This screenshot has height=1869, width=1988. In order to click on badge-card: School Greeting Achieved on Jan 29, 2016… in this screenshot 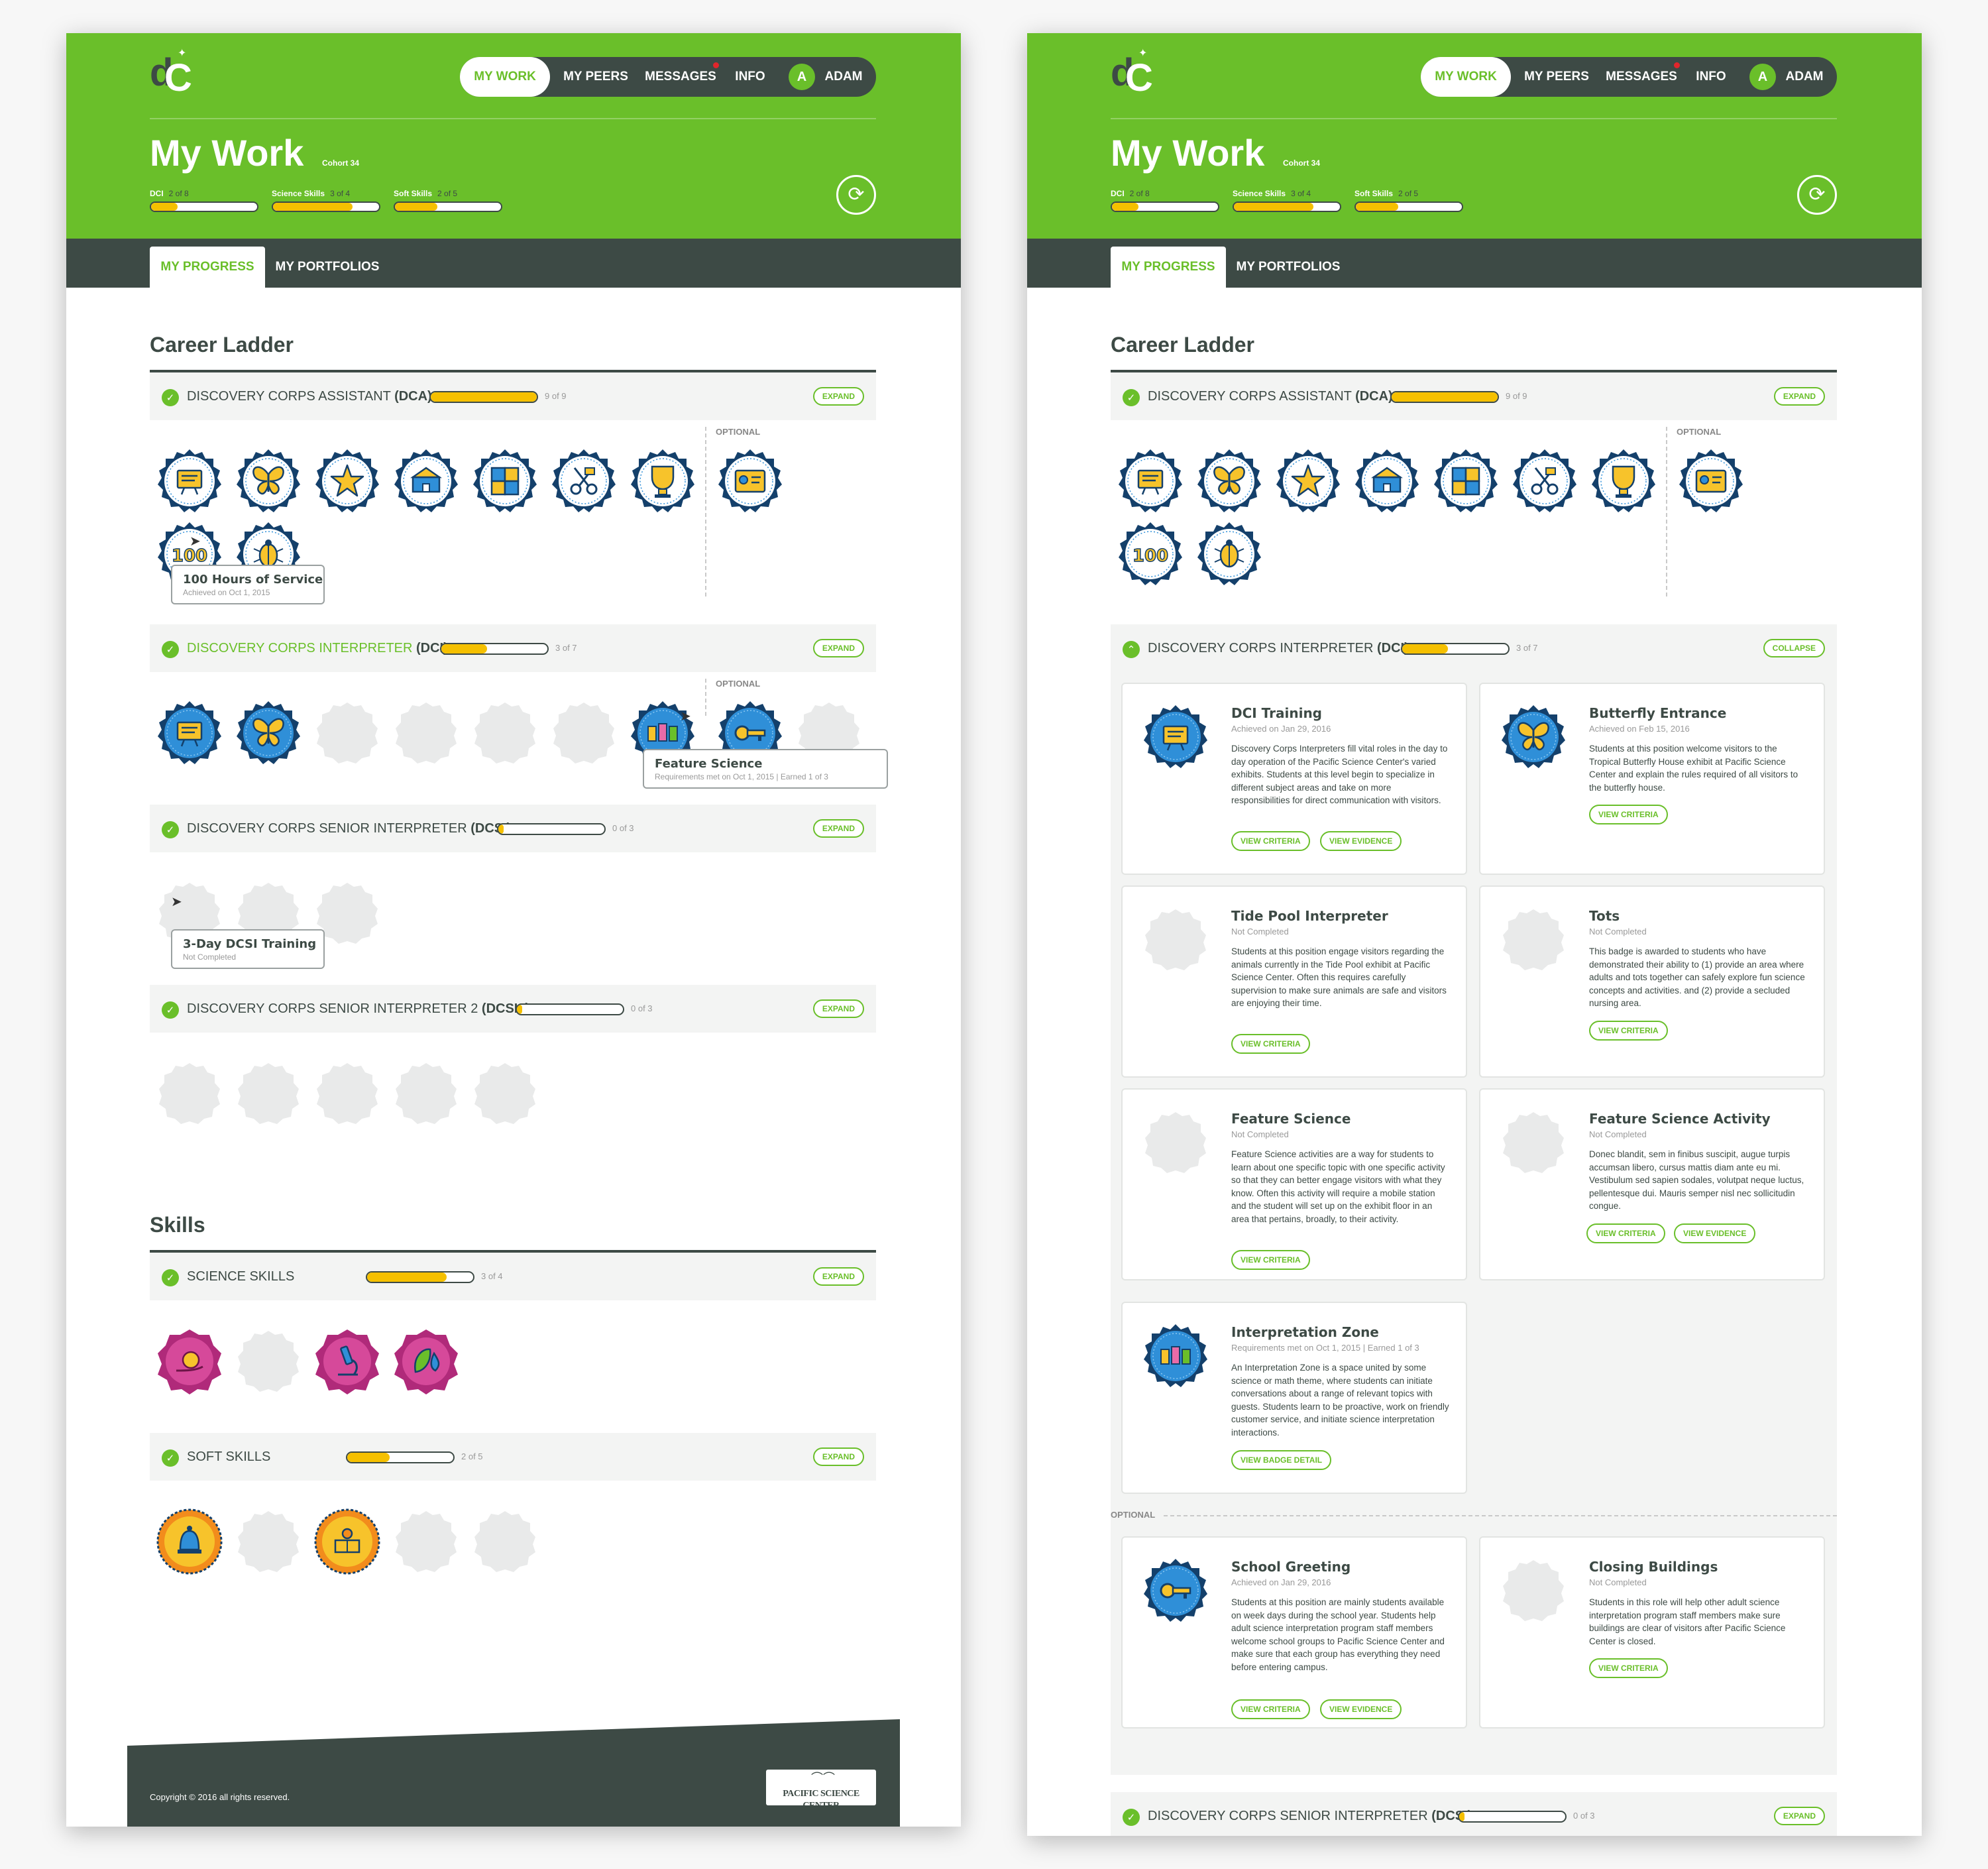, I will do `click(1294, 1632)`.